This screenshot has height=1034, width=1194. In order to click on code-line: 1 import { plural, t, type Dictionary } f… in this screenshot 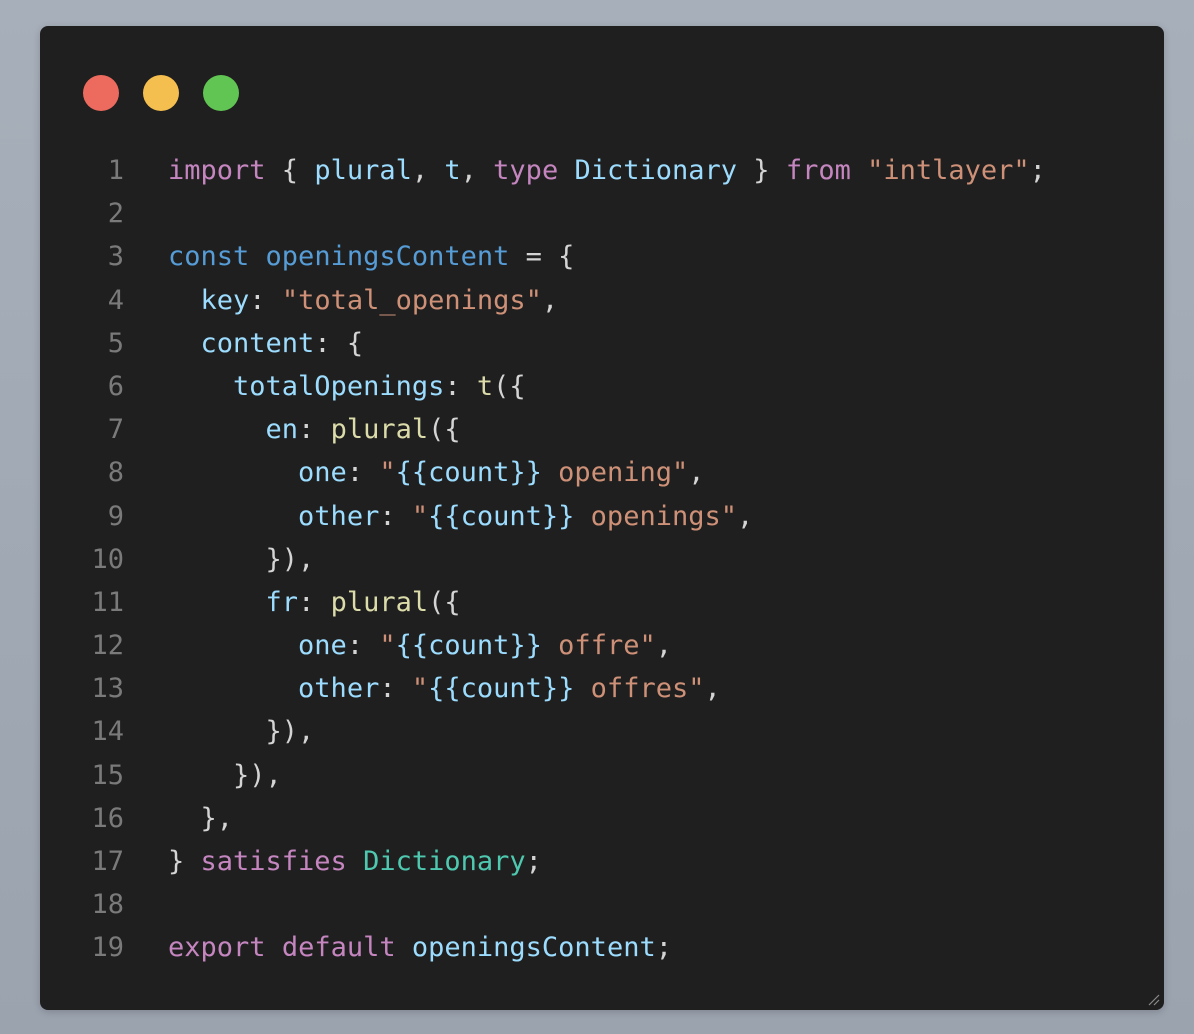, I will do `click(602, 170)`.